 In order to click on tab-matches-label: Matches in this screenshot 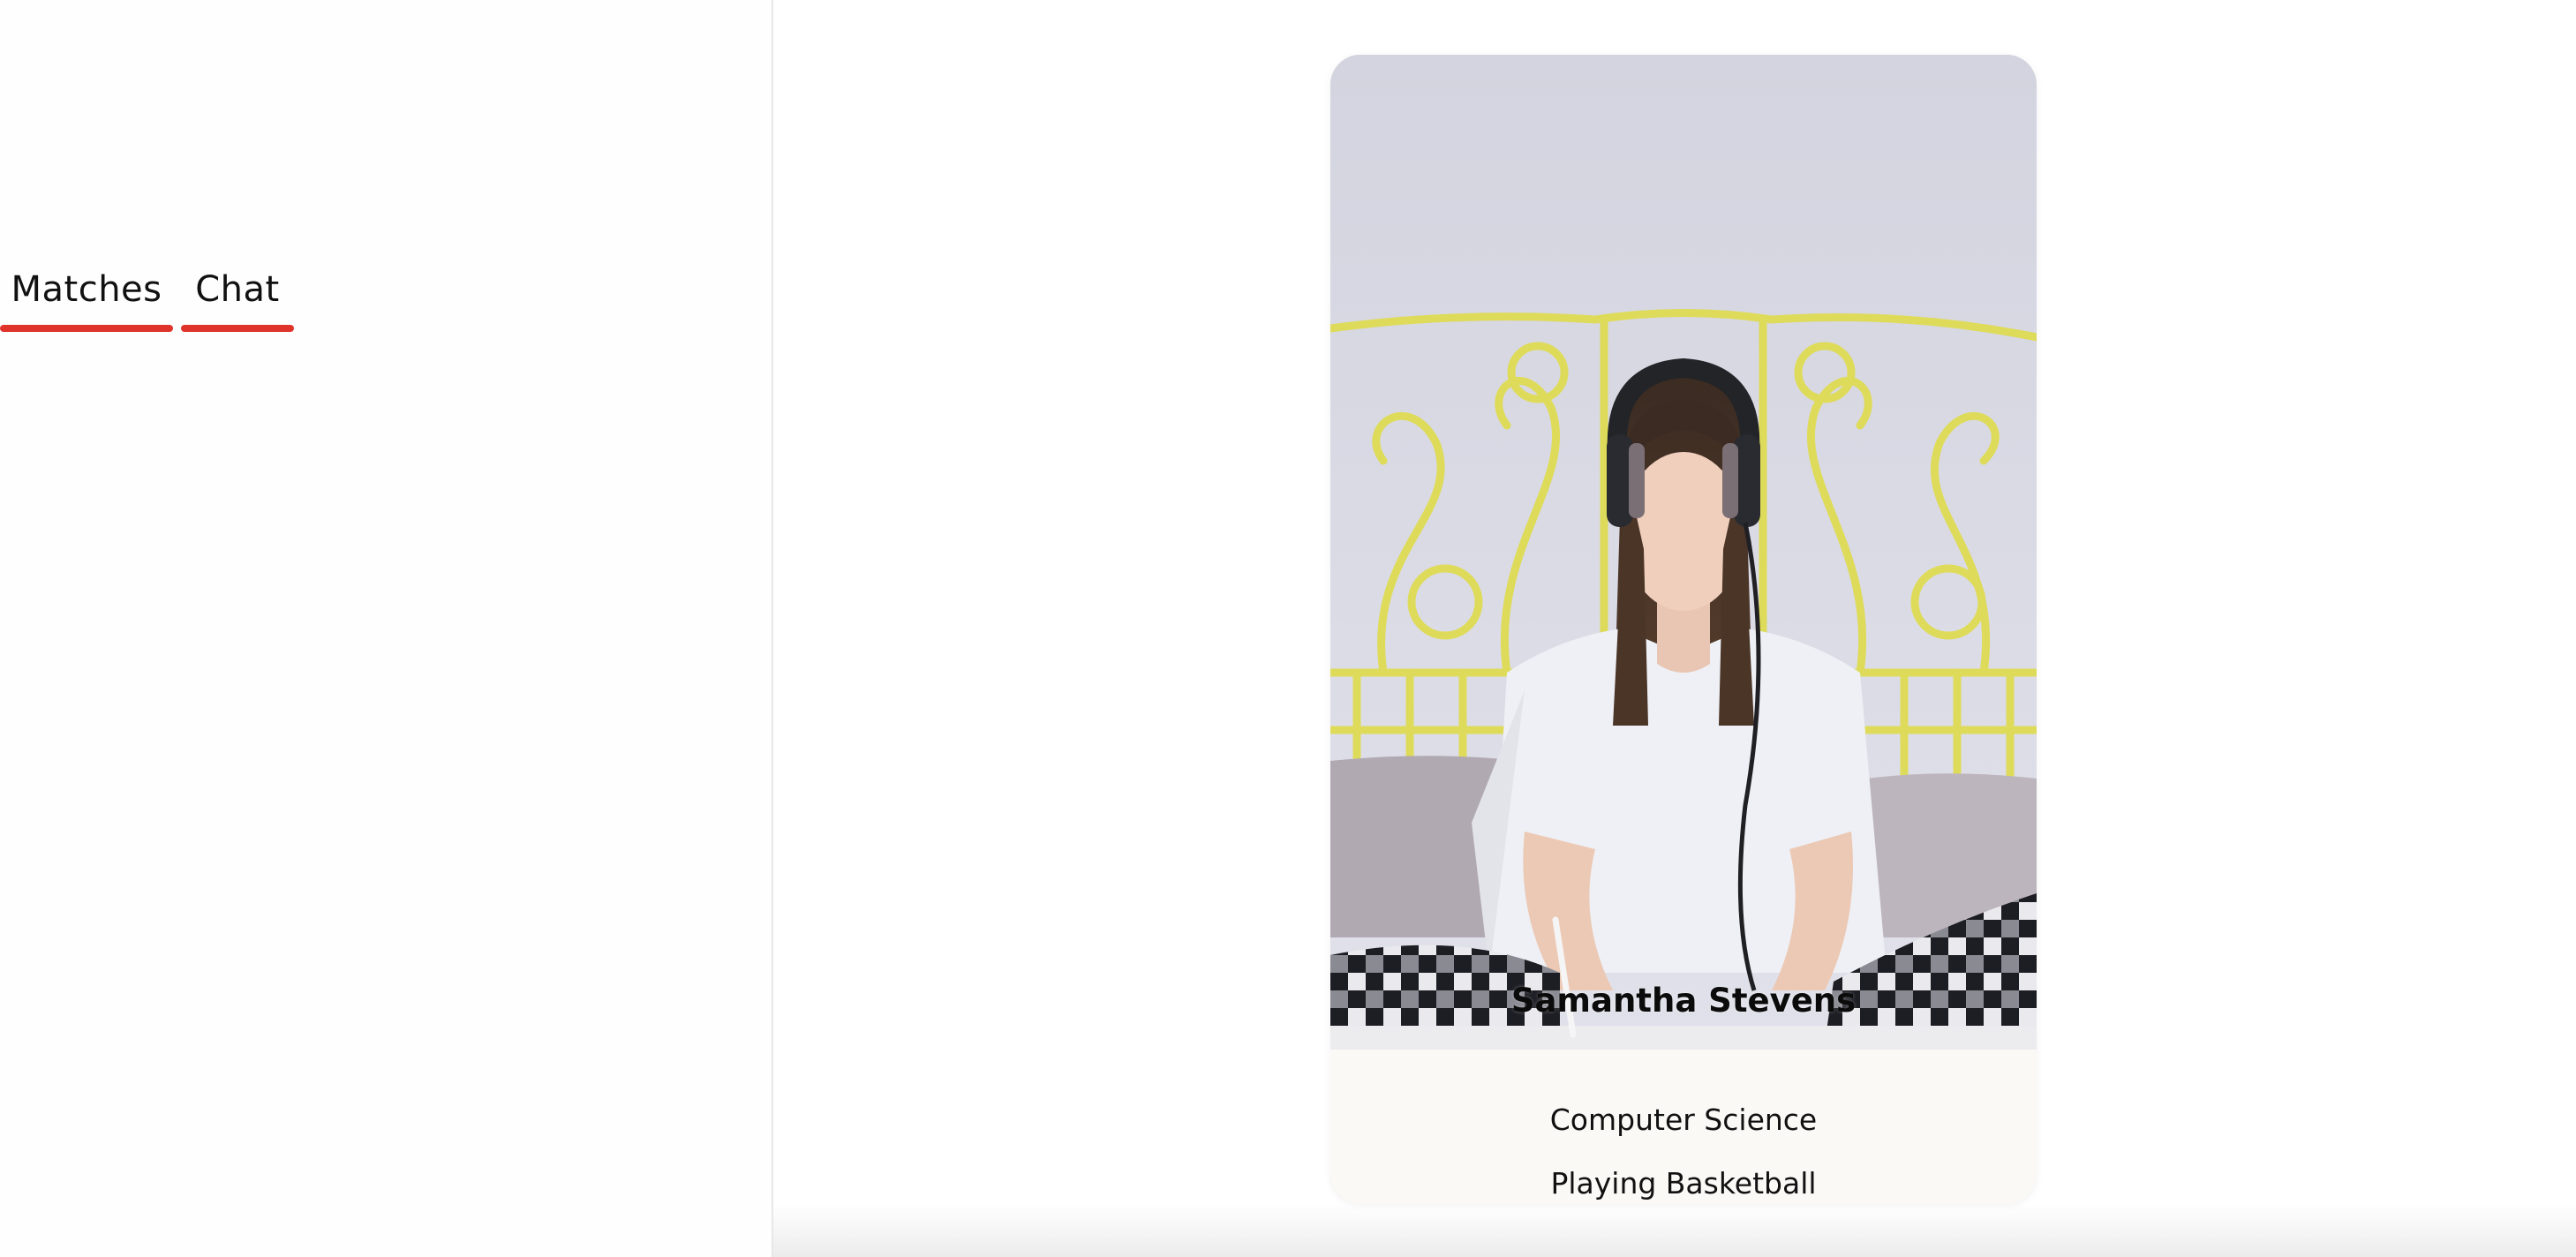, I will do `click(87, 289)`.